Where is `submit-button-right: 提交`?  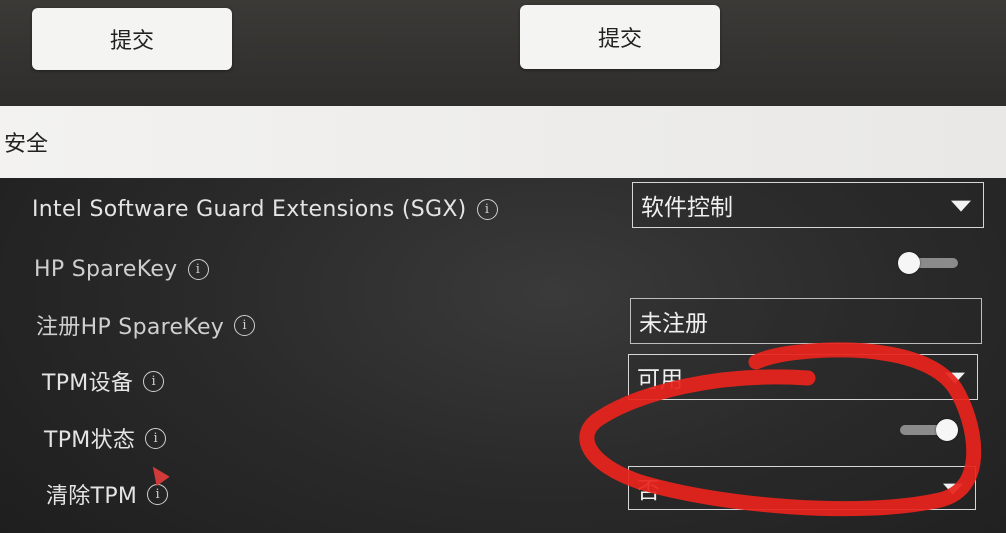
submit-button-right: 提交 is located at coordinates (620, 37).